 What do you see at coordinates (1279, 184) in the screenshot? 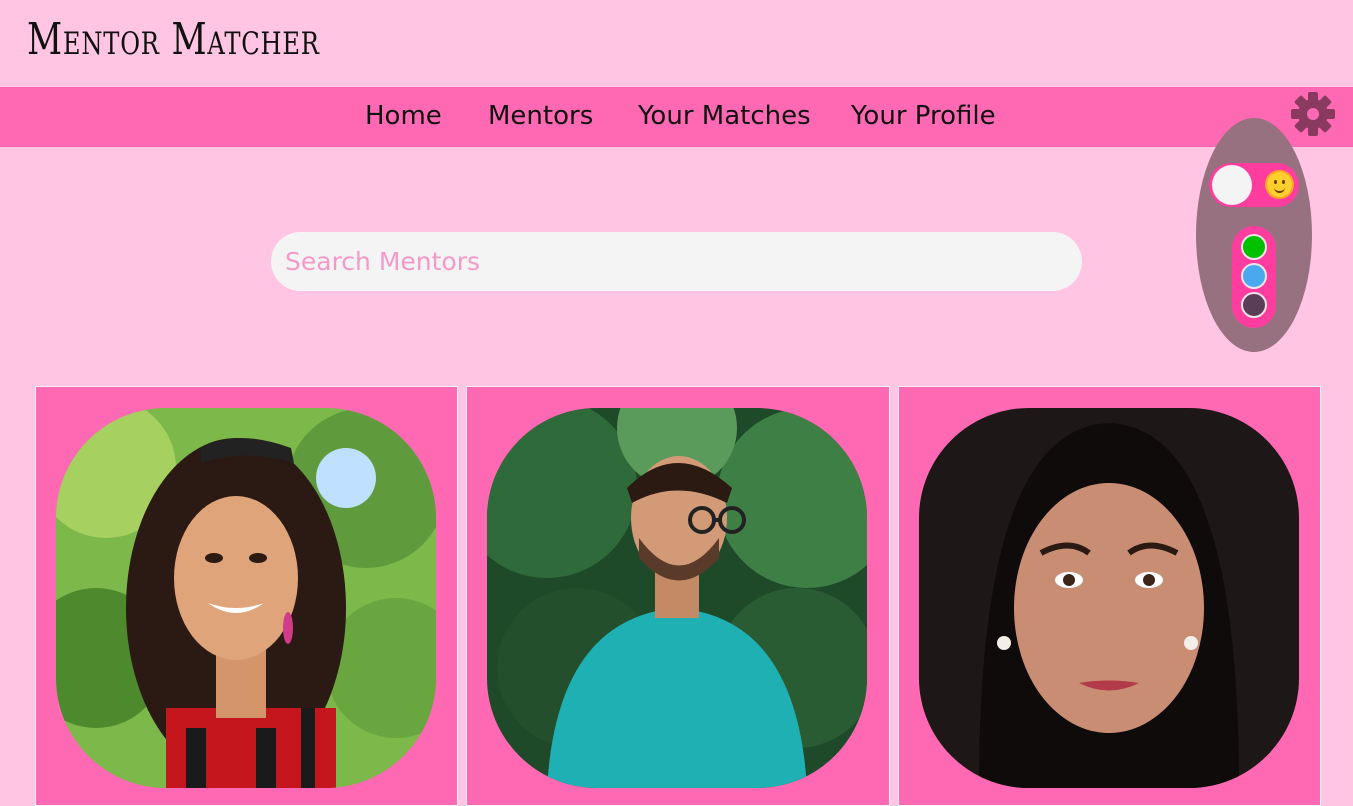
I see `sun-emoji-icon` at bounding box center [1279, 184].